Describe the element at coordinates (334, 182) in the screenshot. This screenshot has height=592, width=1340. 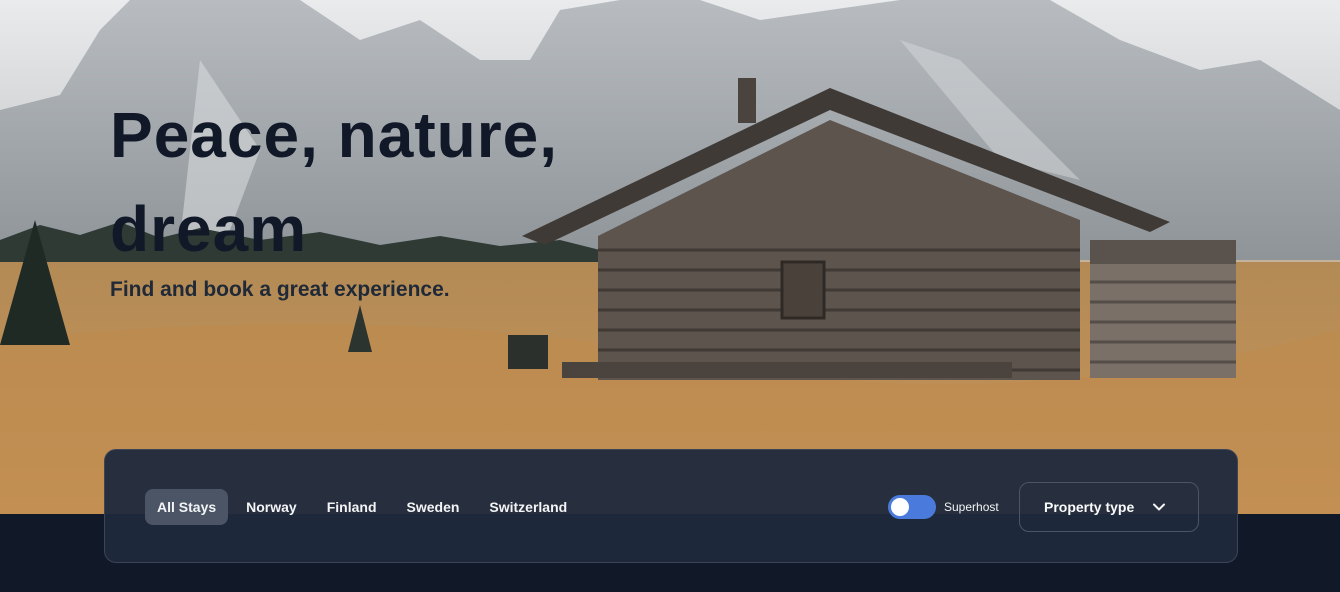
I see `hero-title: Peace, nature, dream` at that location.